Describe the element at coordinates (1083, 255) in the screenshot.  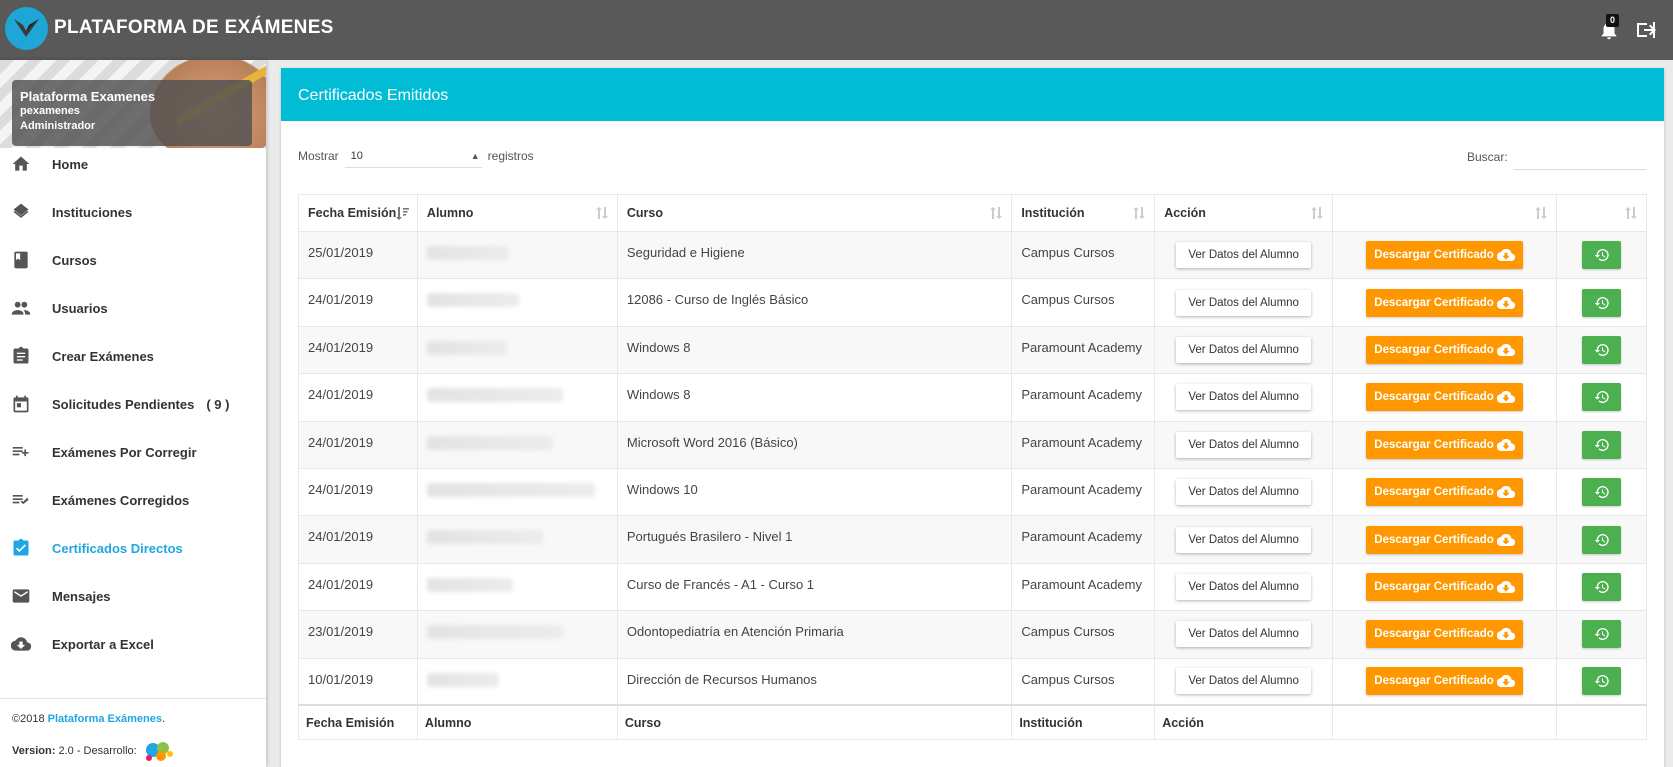
I see `cell-institucion: Campus Cursos` at that location.